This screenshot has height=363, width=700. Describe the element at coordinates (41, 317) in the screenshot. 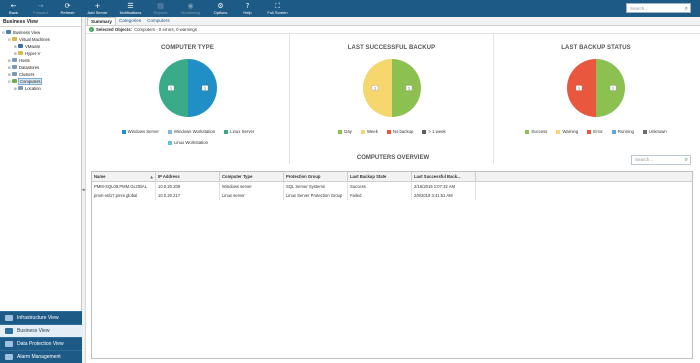

I see `nav-infrastructure-view: Infrastructure View` at that location.